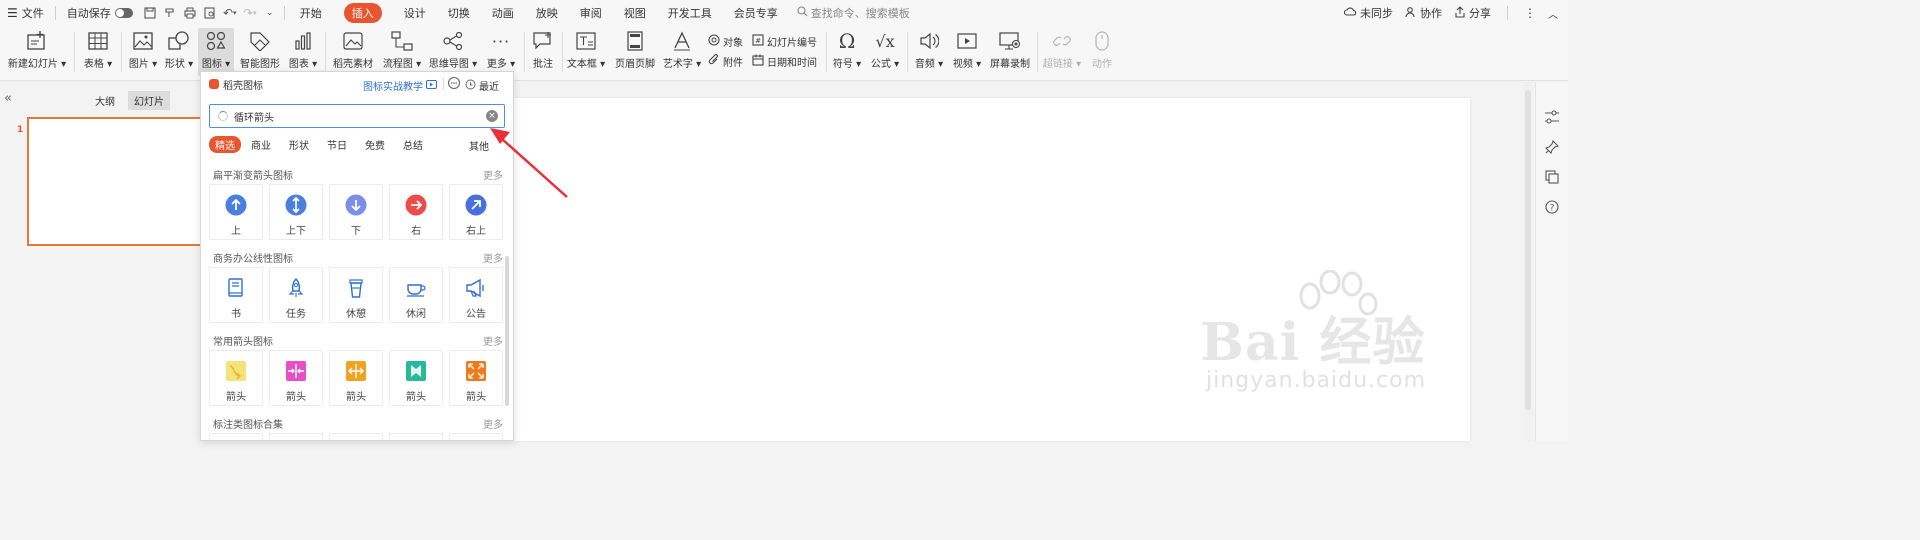 The width and height of the screenshot is (1920, 540). I want to click on picture-icon, so click(143, 41).